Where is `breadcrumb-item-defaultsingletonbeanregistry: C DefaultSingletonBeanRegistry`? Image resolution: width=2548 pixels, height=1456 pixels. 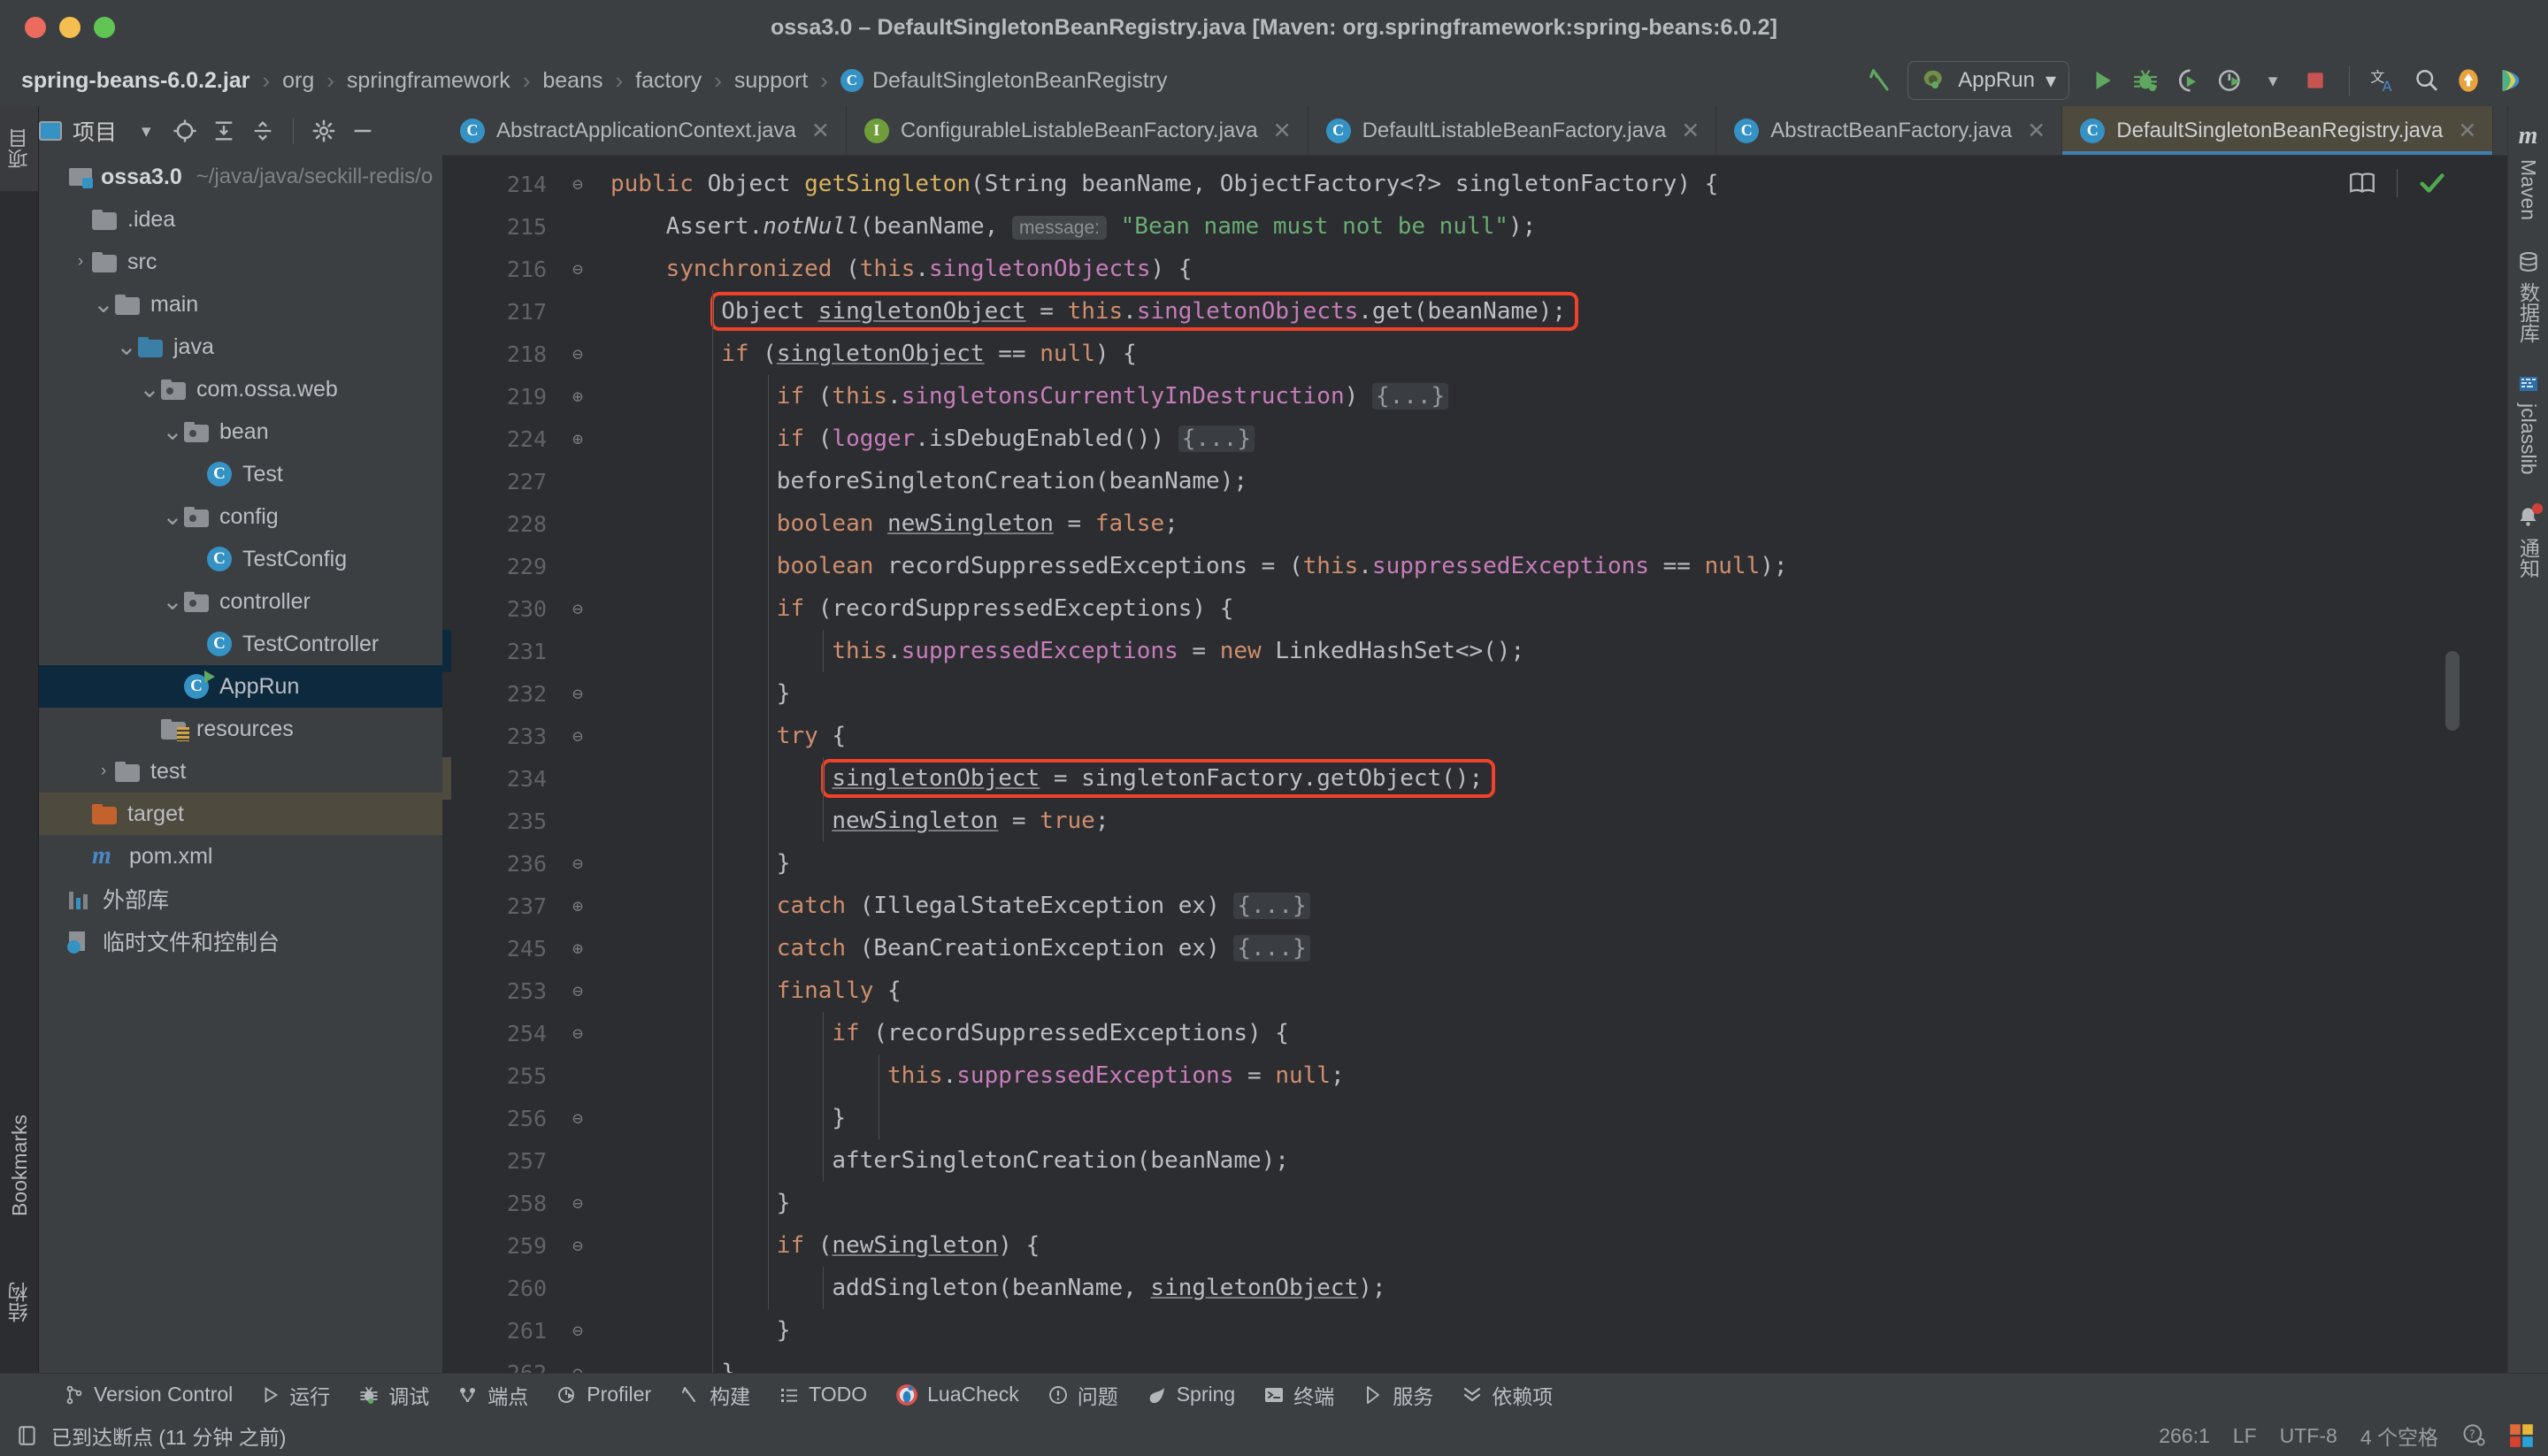
breadcrumb-item-defaultsingletonbeanregistry: C DefaultSingletonBeanRegistry is located at coordinates (1003, 81).